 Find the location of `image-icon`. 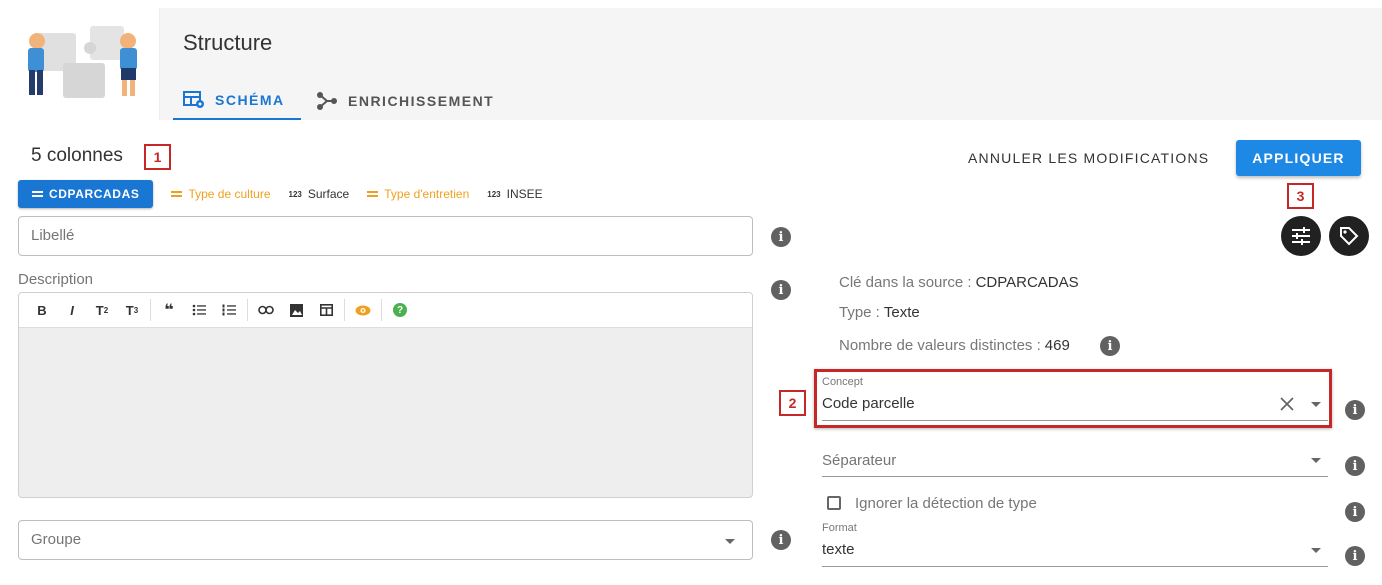

image-icon is located at coordinates (296, 310).